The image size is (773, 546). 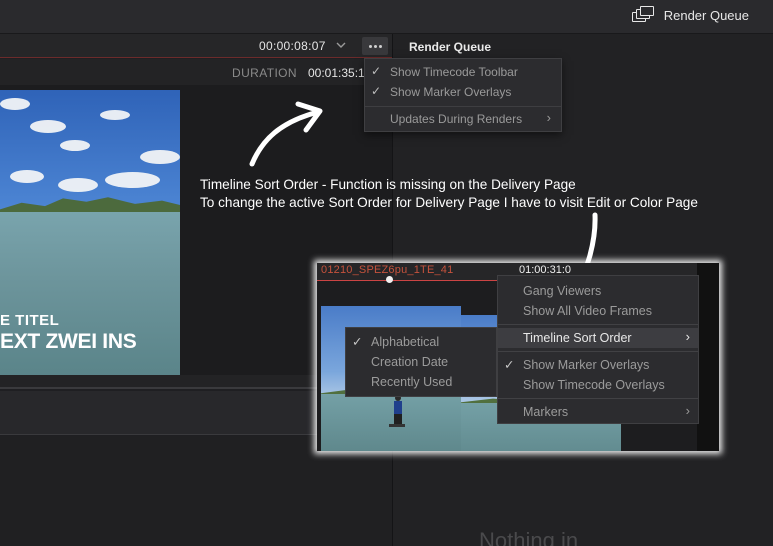 I want to click on menu-item-label: Show Timecode Overlays, so click(x=594, y=385).